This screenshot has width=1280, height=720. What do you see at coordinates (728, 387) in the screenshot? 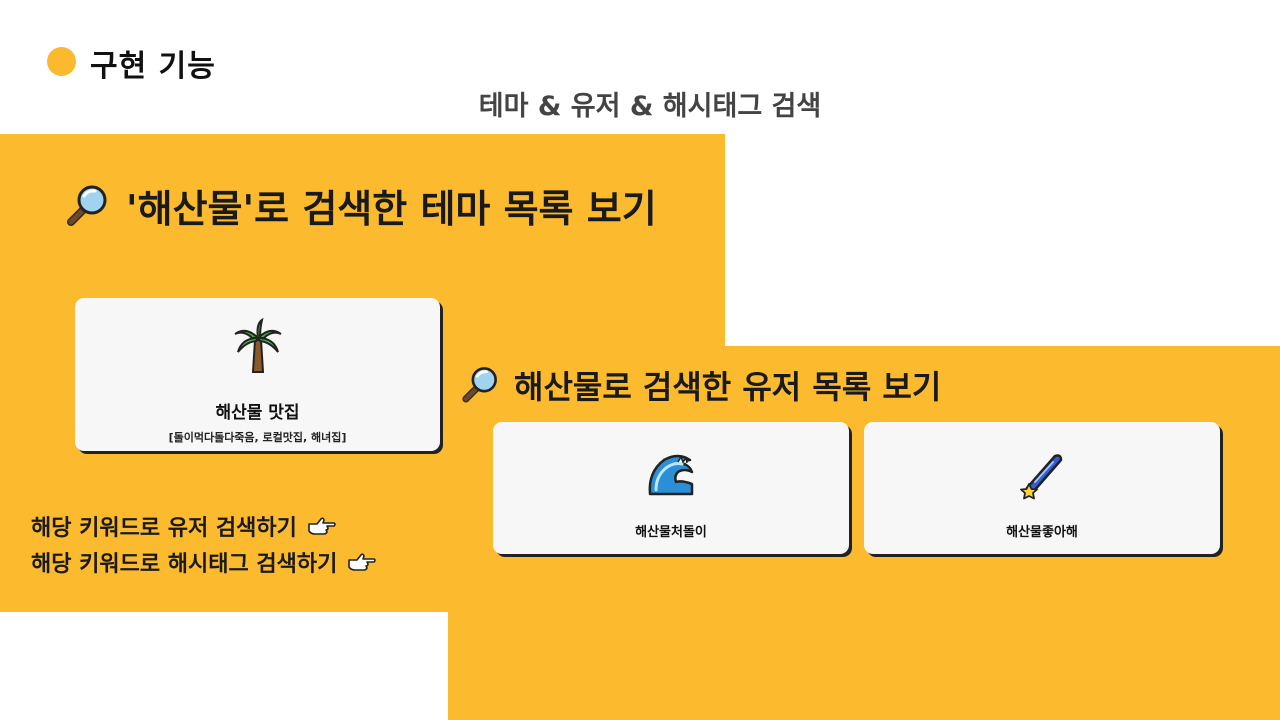
I see `user-section-heading-text: 해산물로 검색한 유저 목록 보기` at bounding box center [728, 387].